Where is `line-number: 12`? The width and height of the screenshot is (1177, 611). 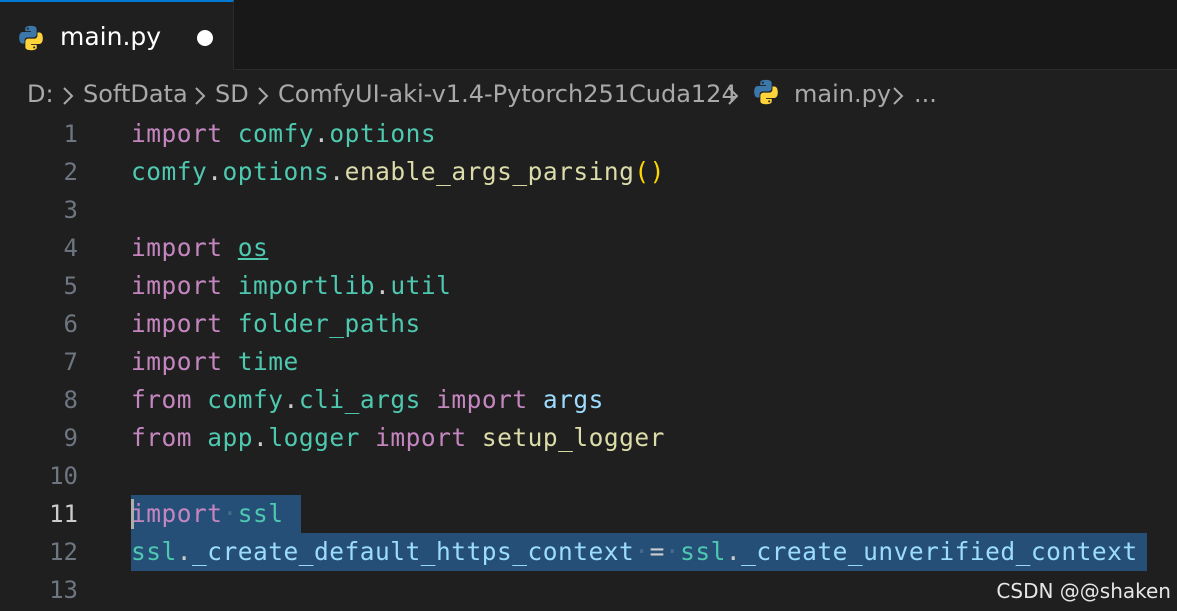
line-number: 12 is located at coordinates (63, 552).